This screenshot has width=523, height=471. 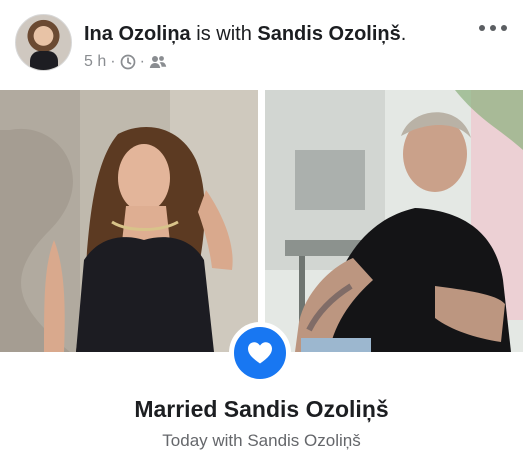 What do you see at coordinates (43, 42) in the screenshot?
I see `author-avatar` at bounding box center [43, 42].